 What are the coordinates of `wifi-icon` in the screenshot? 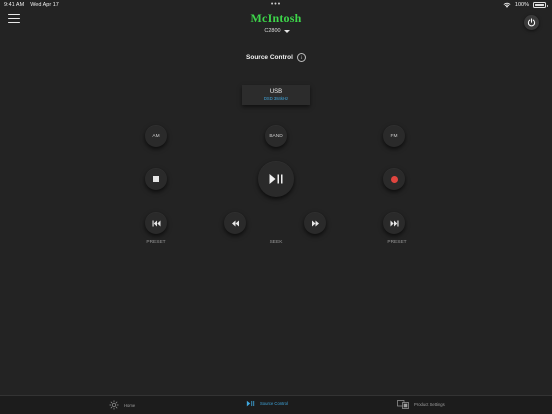 It's located at (507, 5).